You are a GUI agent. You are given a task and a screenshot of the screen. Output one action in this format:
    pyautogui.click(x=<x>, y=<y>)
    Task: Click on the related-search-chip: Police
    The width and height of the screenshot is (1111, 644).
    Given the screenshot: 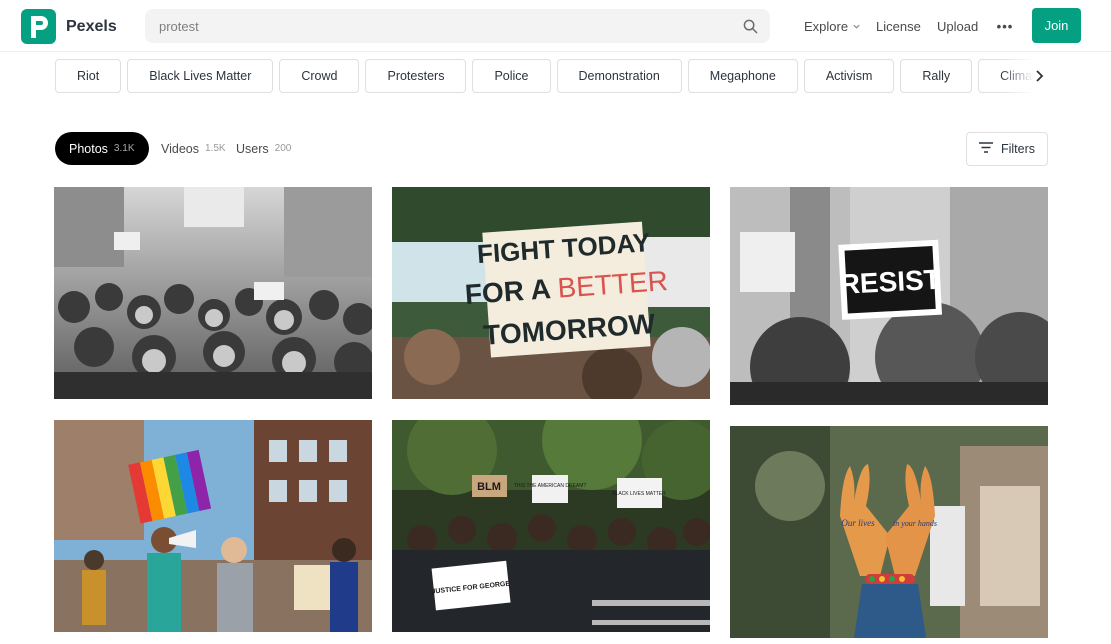 What is the action you would take?
    pyautogui.click(x=511, y=76)
    